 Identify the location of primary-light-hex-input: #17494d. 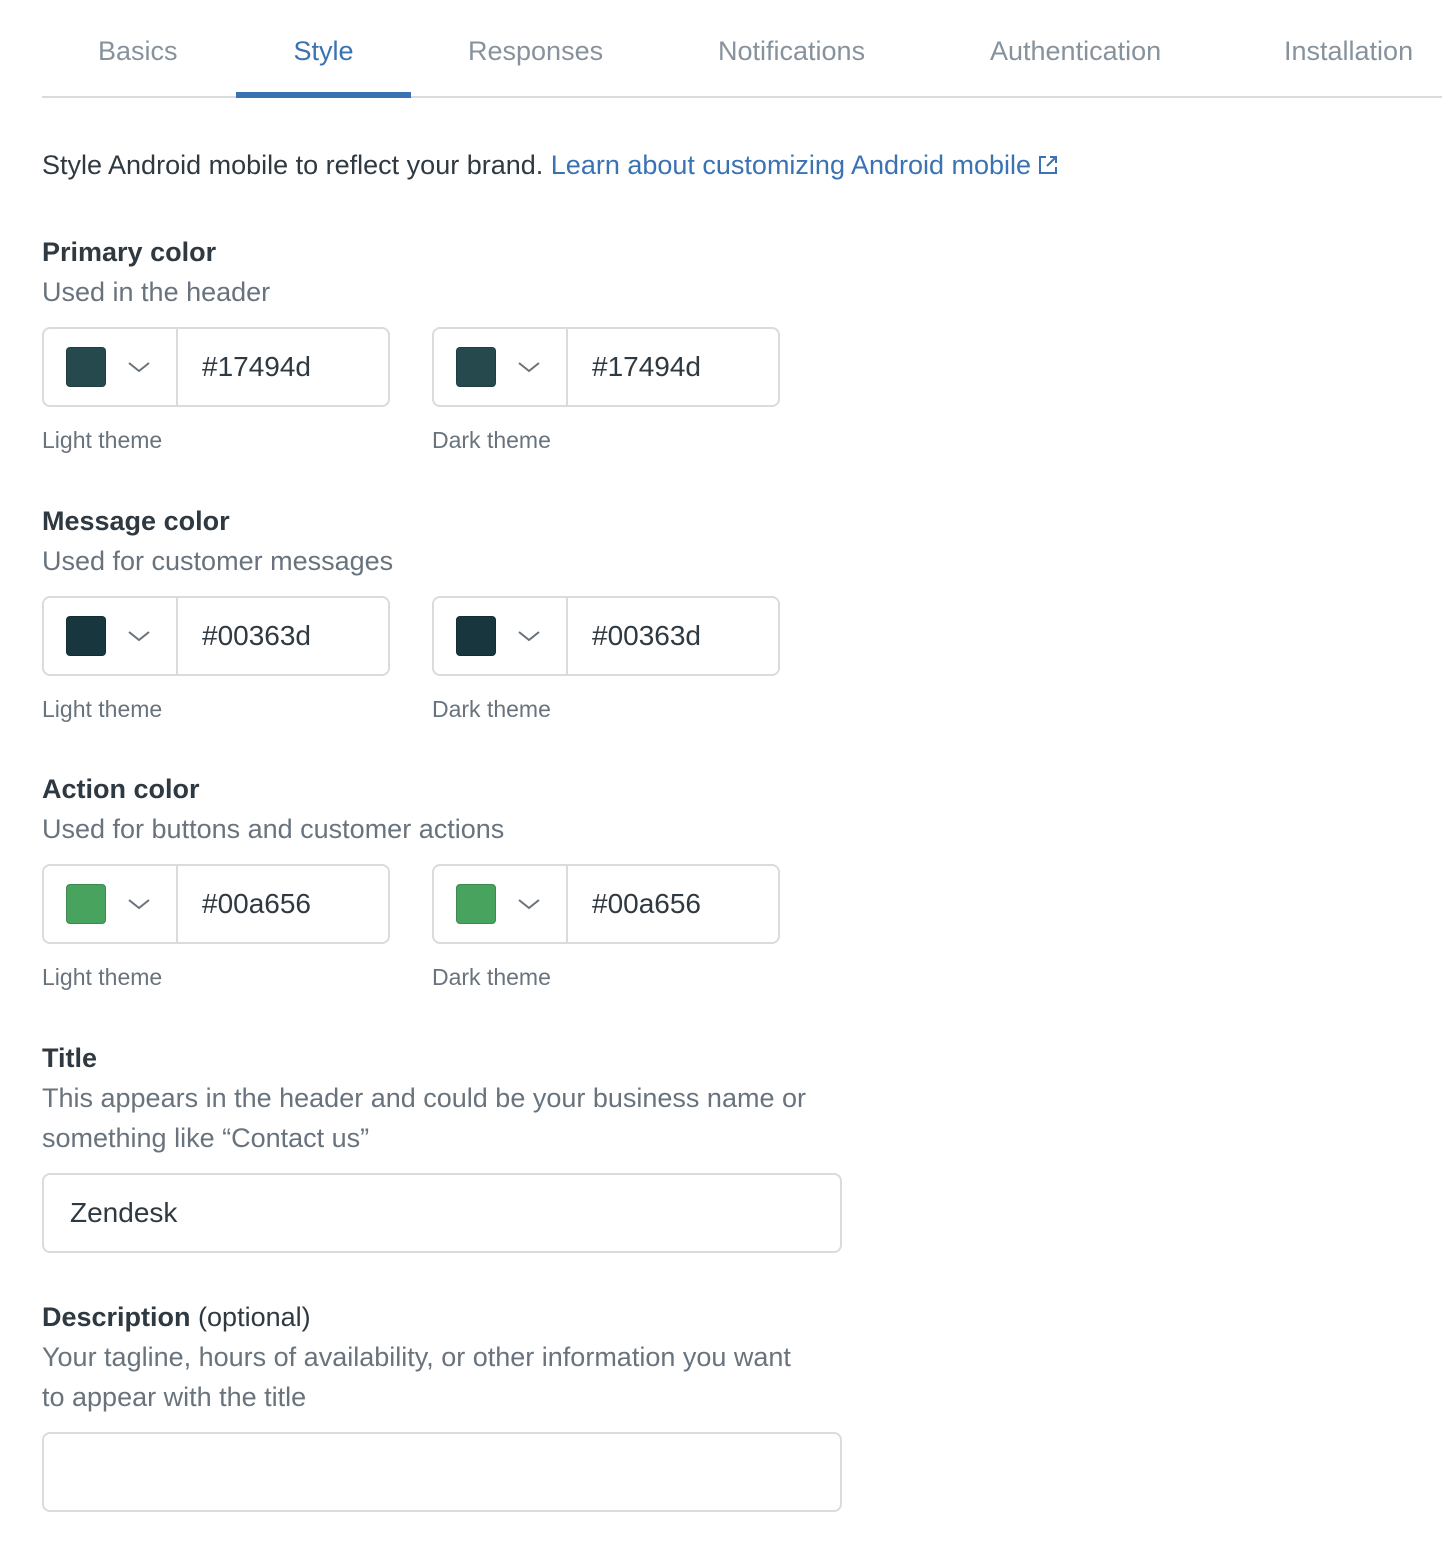
(283, 367).